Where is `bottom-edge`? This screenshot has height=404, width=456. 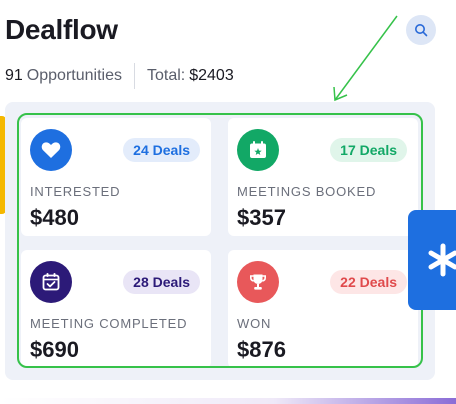 bottom-edge is located at coordinates (228, 401).